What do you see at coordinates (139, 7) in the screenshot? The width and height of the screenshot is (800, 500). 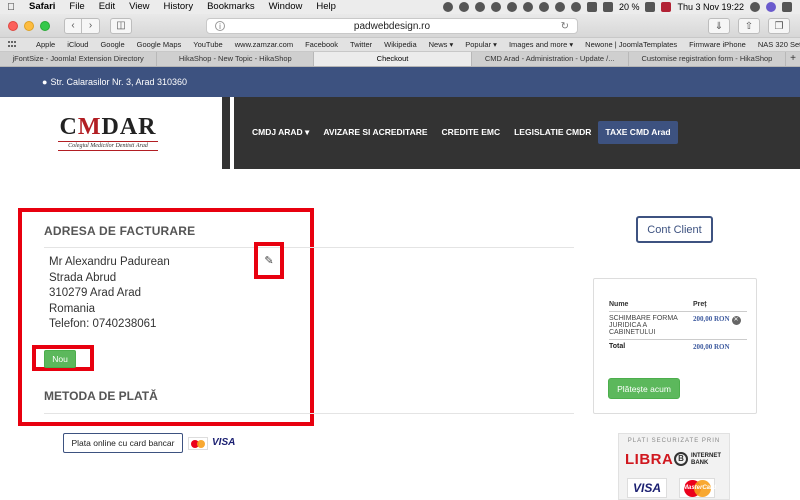 I see `menu-view: View` at bounding box center [139, 7].